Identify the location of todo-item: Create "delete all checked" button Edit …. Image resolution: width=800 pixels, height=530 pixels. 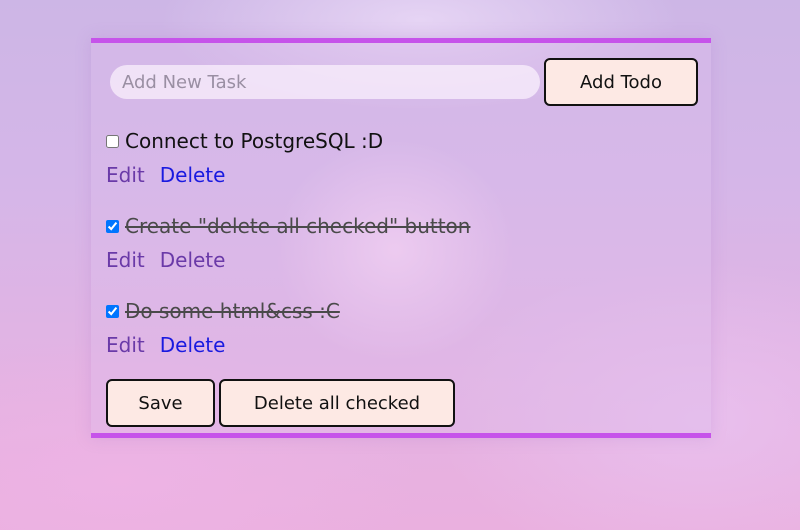
(386, 243).